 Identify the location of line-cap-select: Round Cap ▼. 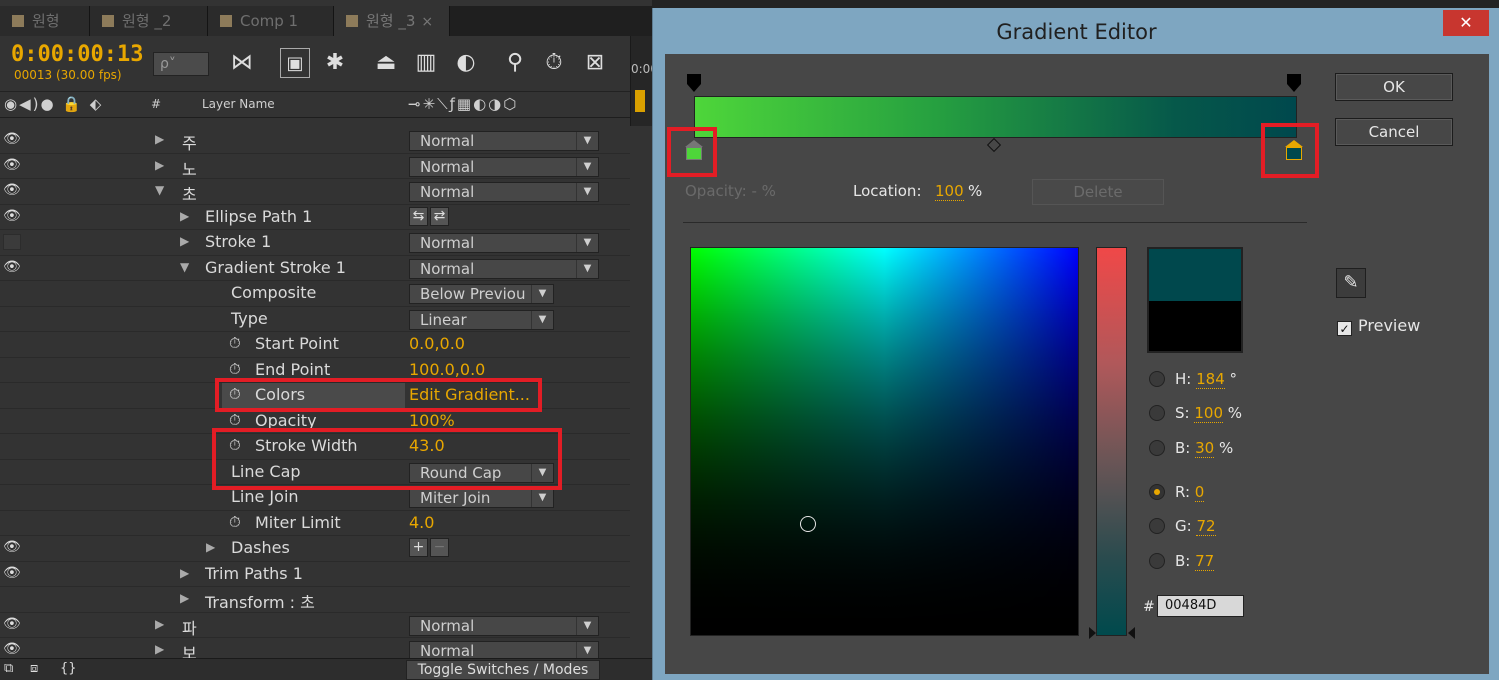
(481, 472).